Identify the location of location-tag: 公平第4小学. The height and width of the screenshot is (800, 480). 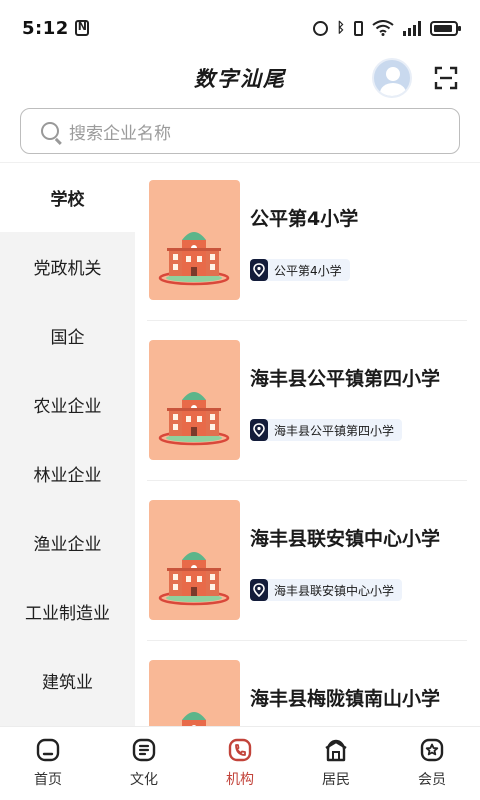
(300, 270).